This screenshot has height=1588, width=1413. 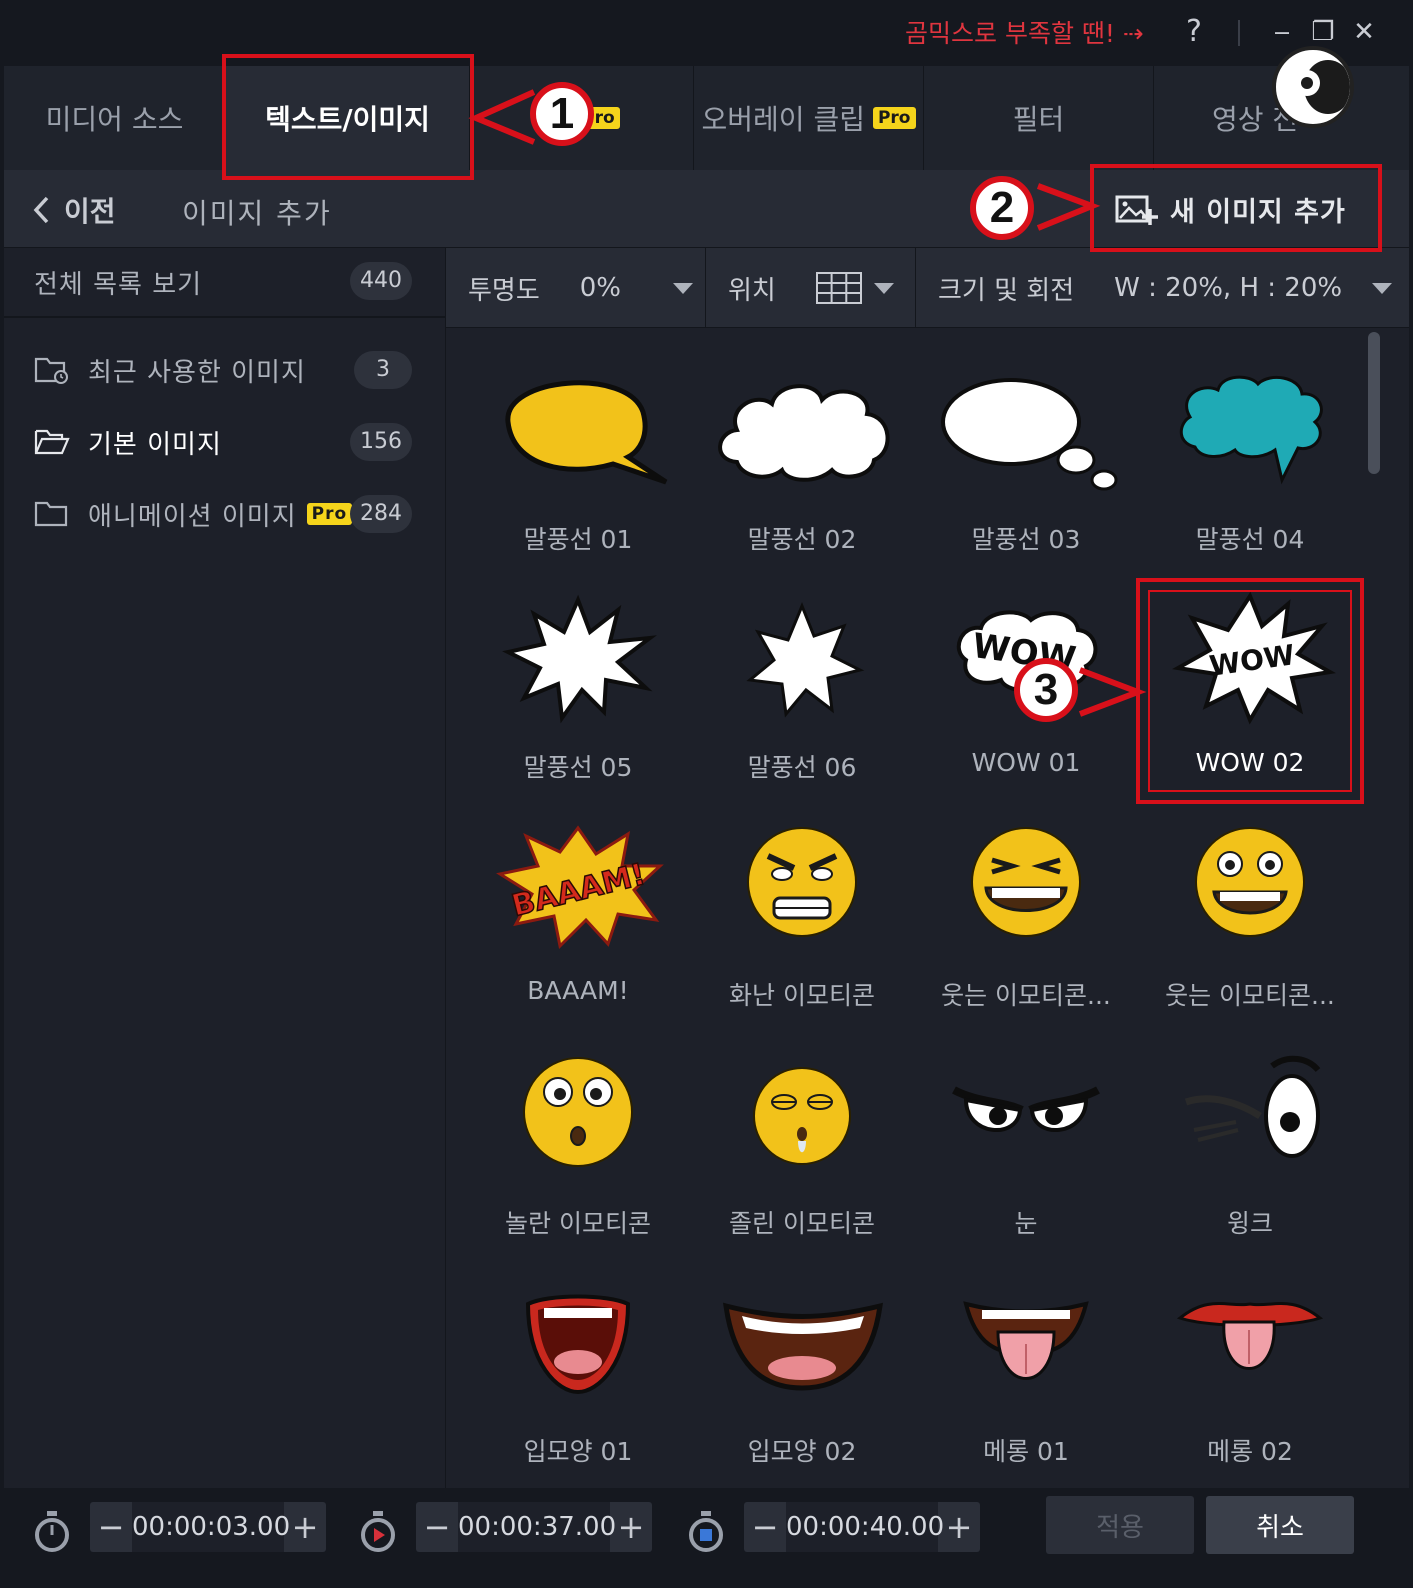 What do you see at coordinates (1228, 288) in the screenshot?
I see `size-value: W : 20%, H : 20%` at bounding box center [1228, 288].